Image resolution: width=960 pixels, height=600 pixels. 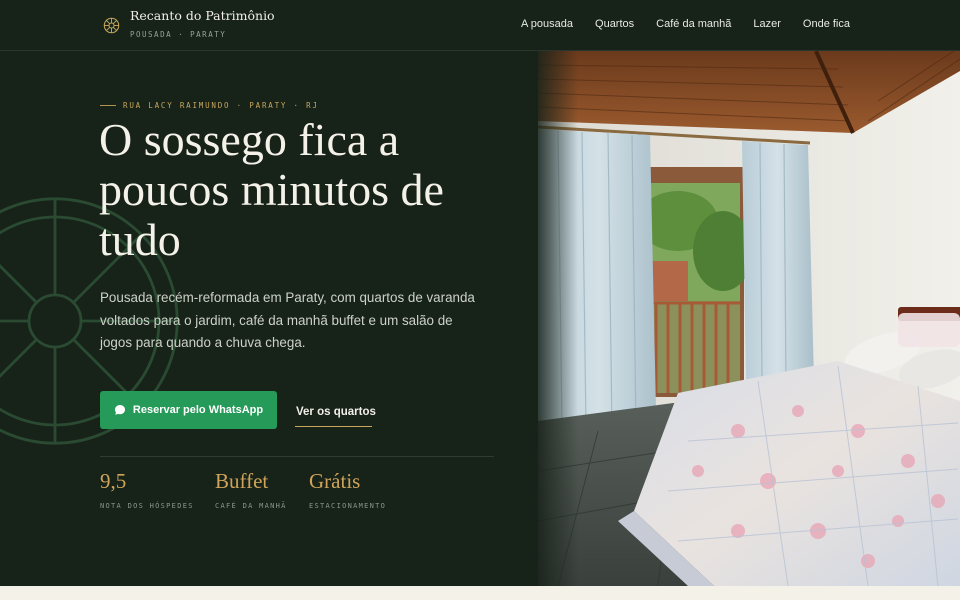 I want to click on nav-item-a-pousada: A pousada, so click(x=547, y=24).